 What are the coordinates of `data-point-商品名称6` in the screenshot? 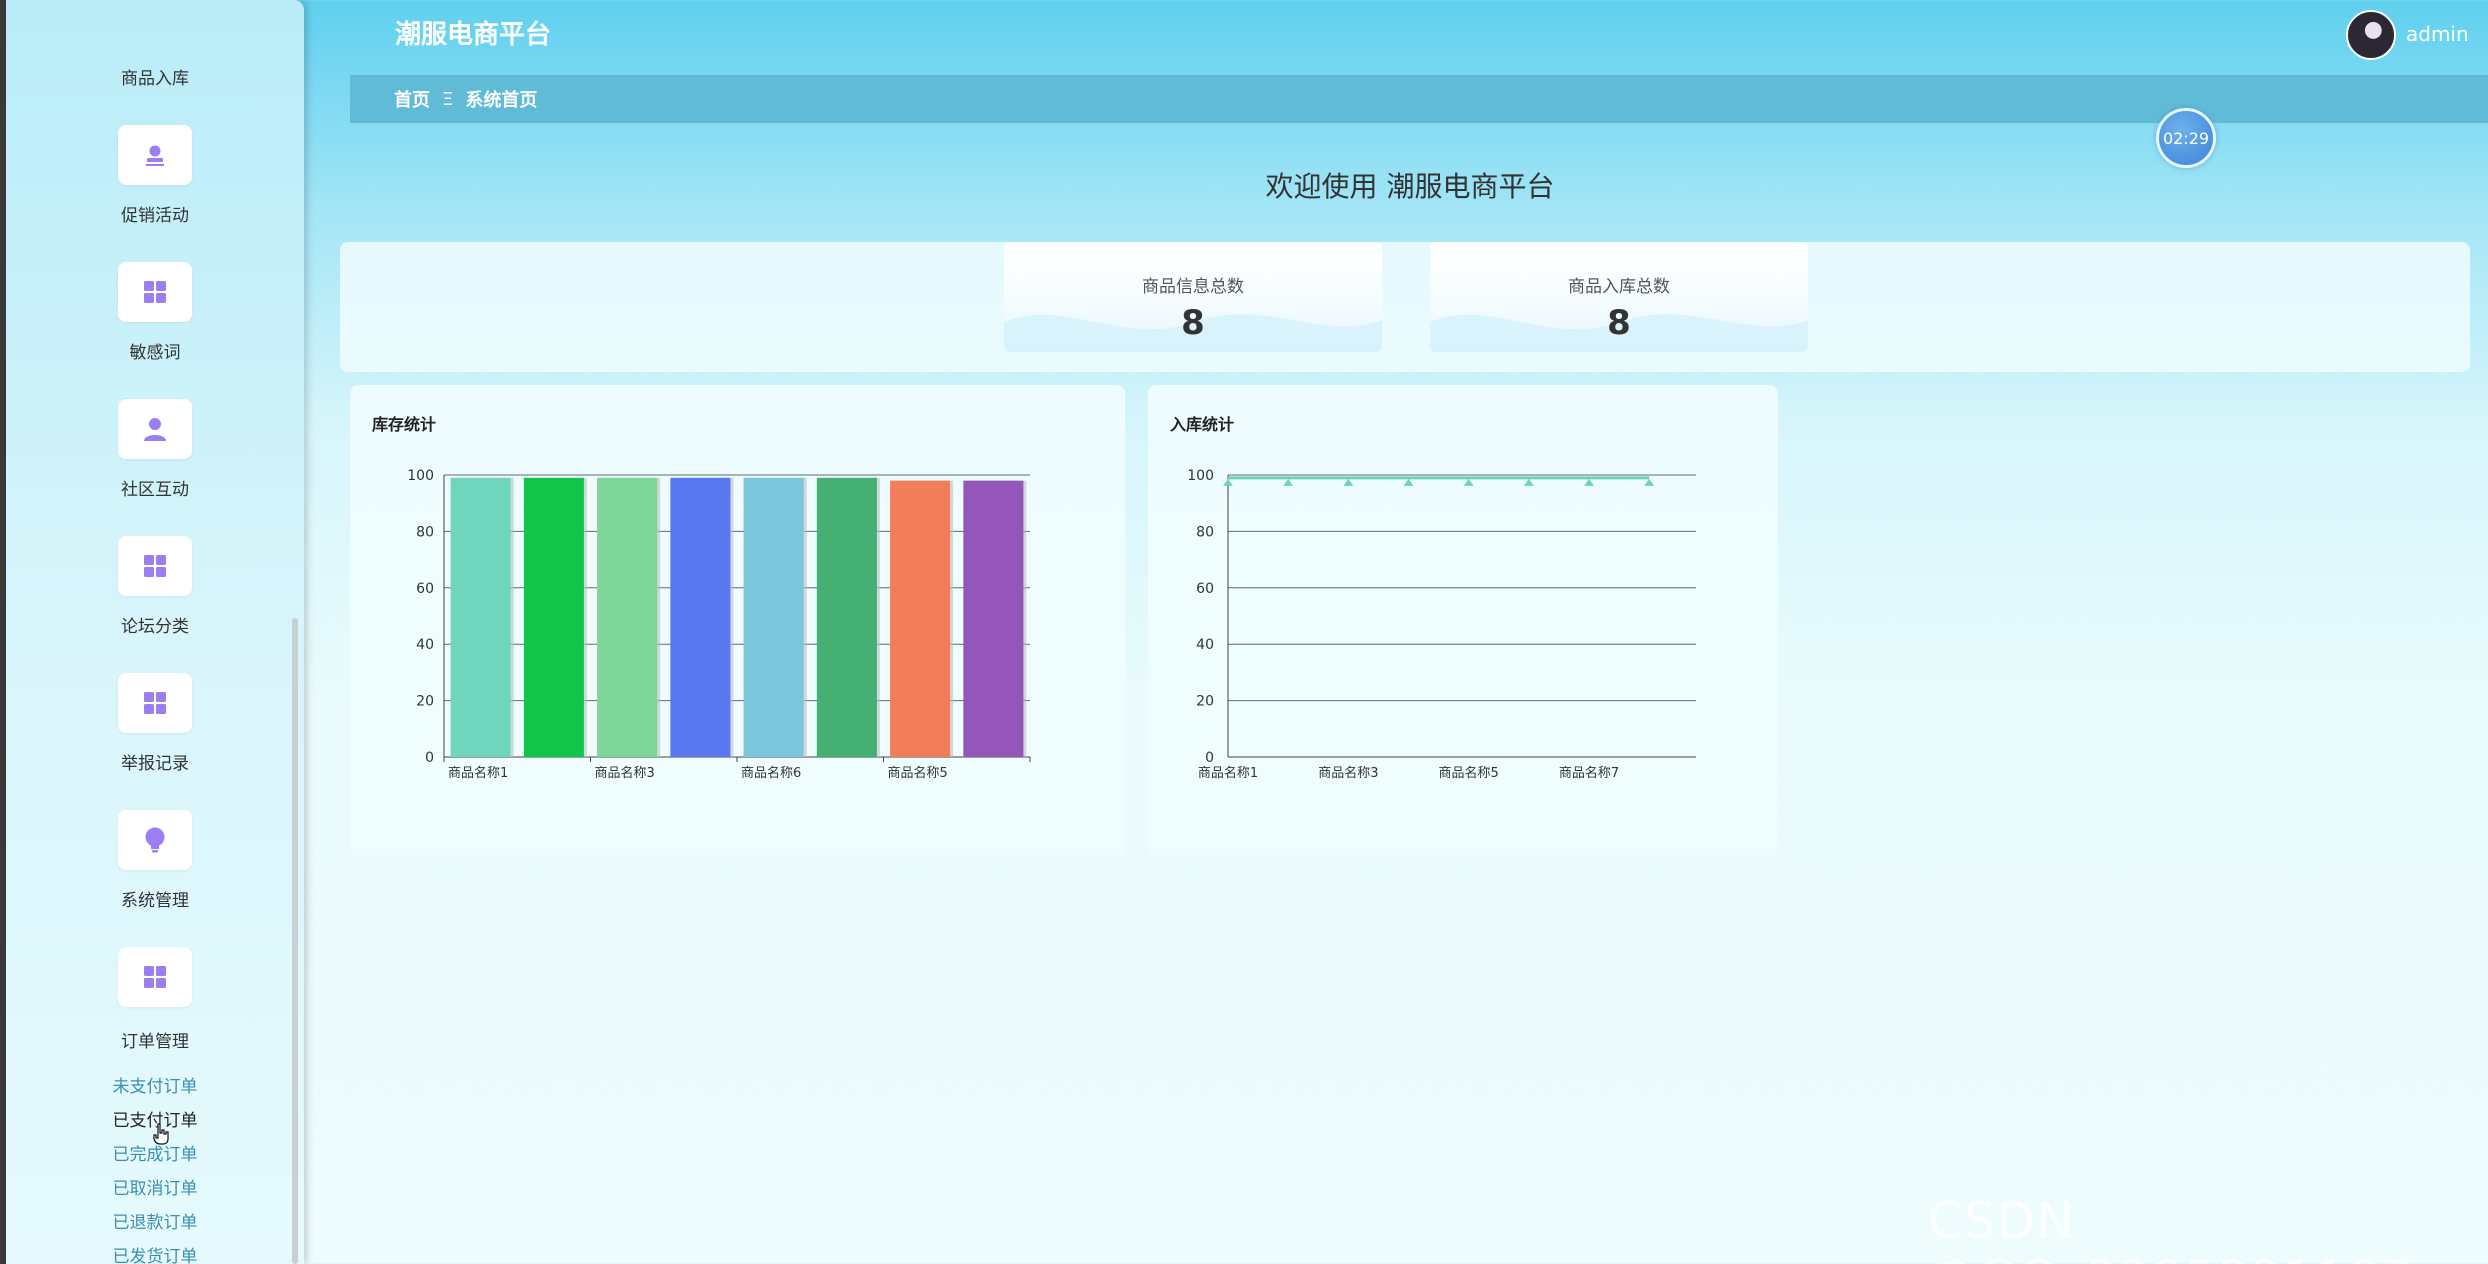 It's located at (1528, 482).